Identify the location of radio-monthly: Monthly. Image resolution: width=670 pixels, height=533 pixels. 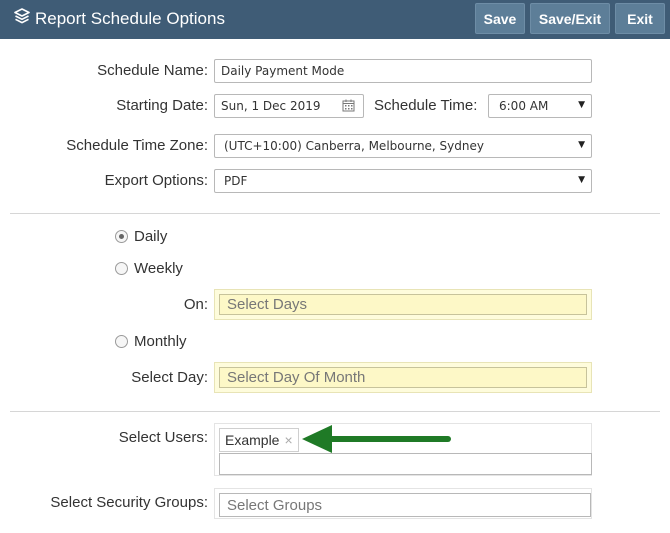
(151, 341).